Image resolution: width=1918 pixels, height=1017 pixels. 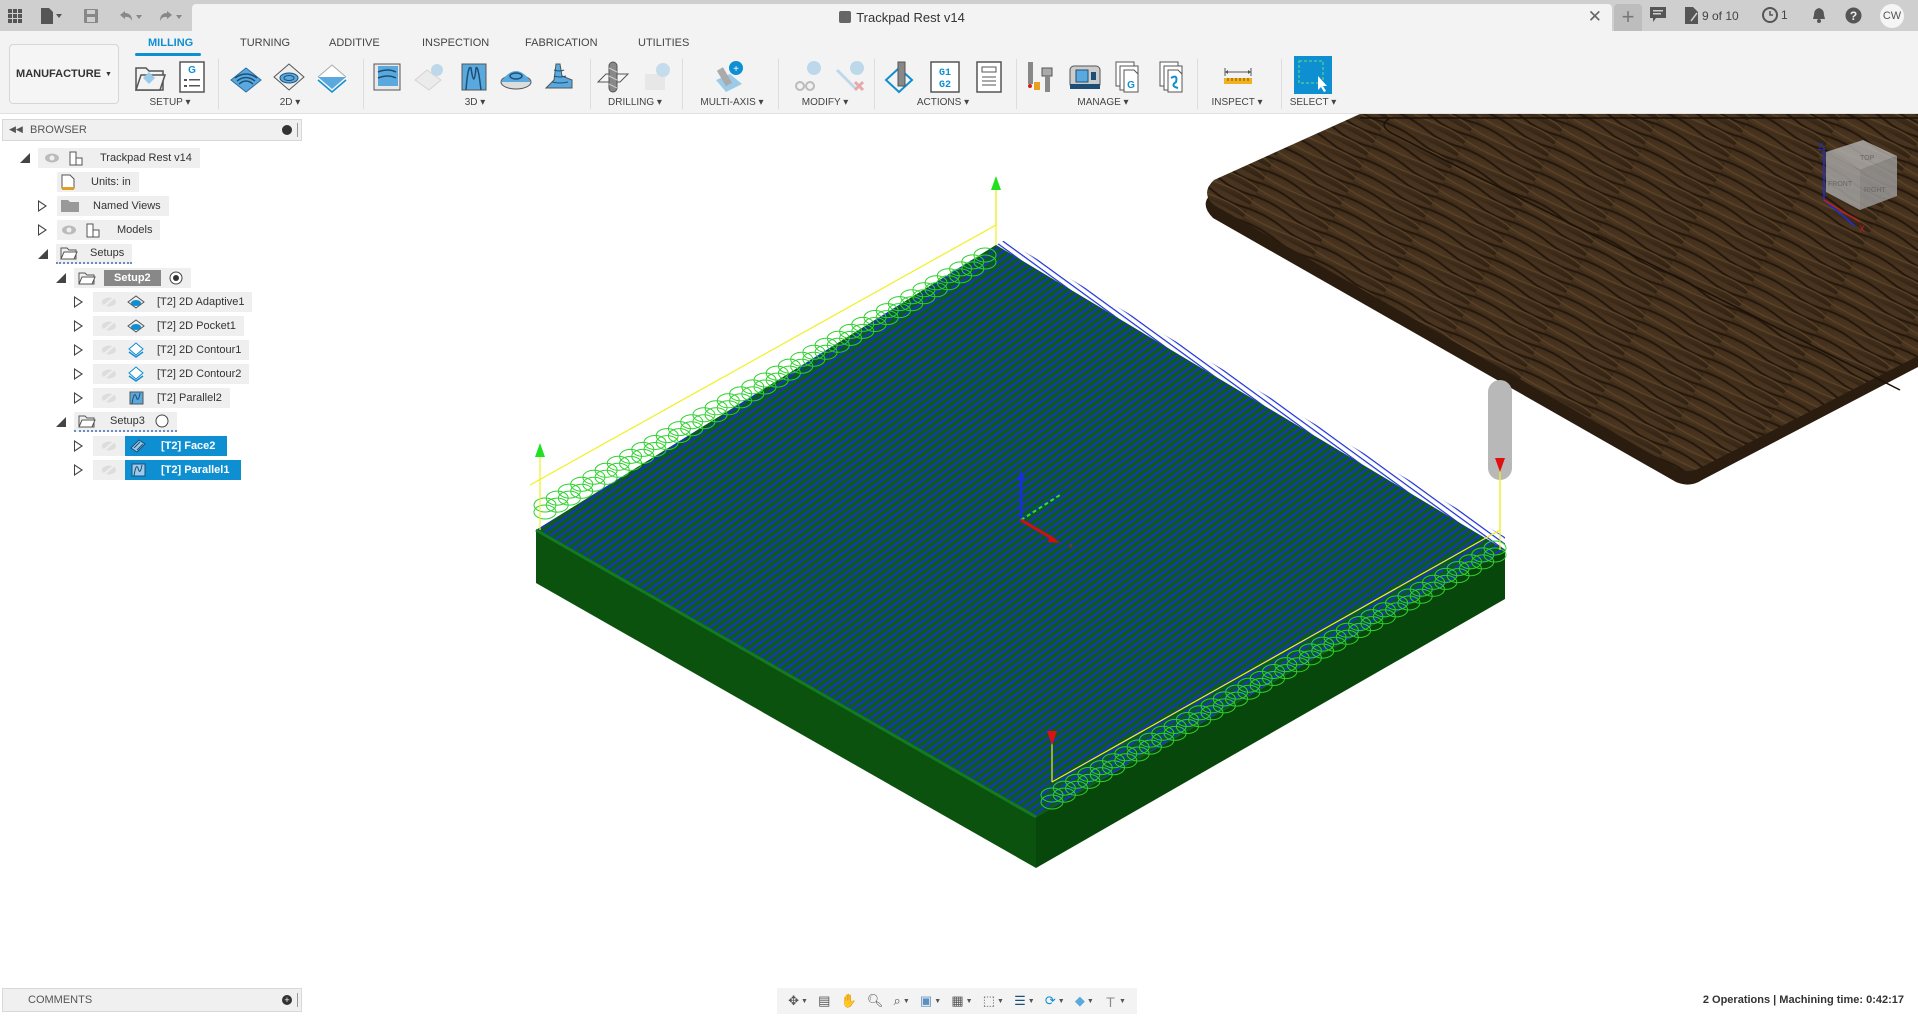 What do you see at coordinates (287, 130) in the screenshot?
I see `minimize-panel-icon` at bounding box center [287, 130].